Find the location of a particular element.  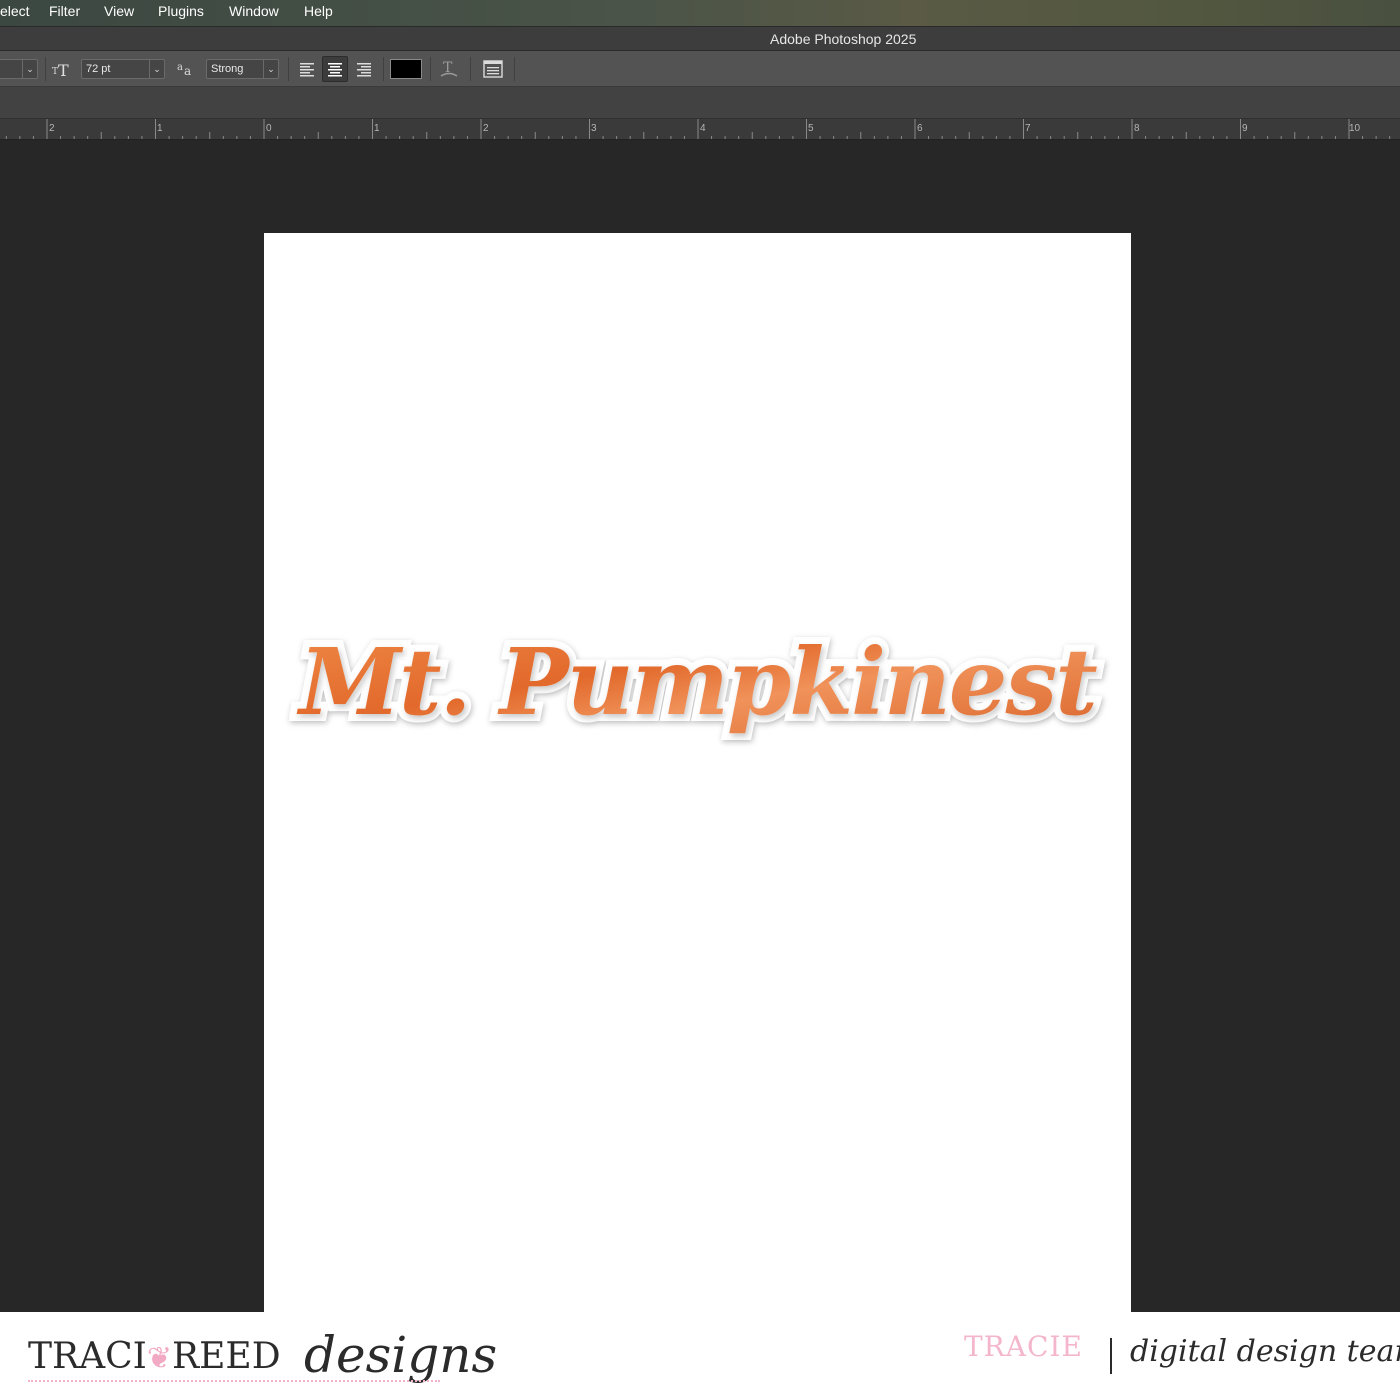

ruler-label: 5 is located at coordinates (811, 128).